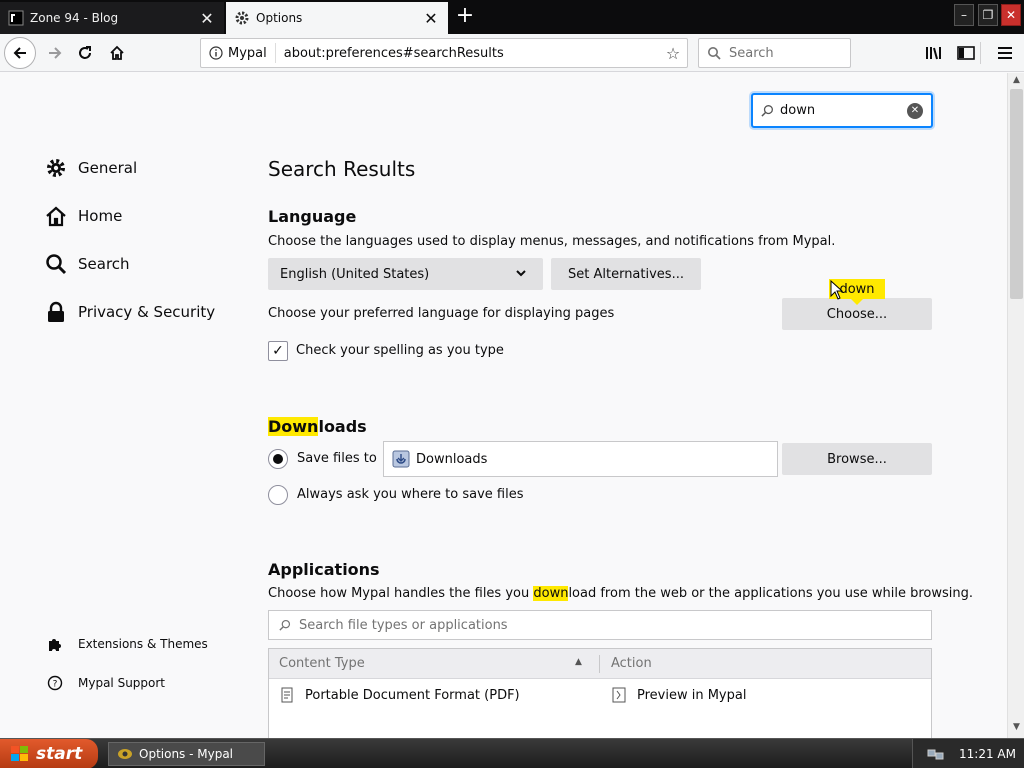 The width and height of the screenshot is (1024, 768). What do you see at coordinates (1011, 15) in the screenshot?
I see `close-window-button: ✕` at bounding box center [1011, 15].